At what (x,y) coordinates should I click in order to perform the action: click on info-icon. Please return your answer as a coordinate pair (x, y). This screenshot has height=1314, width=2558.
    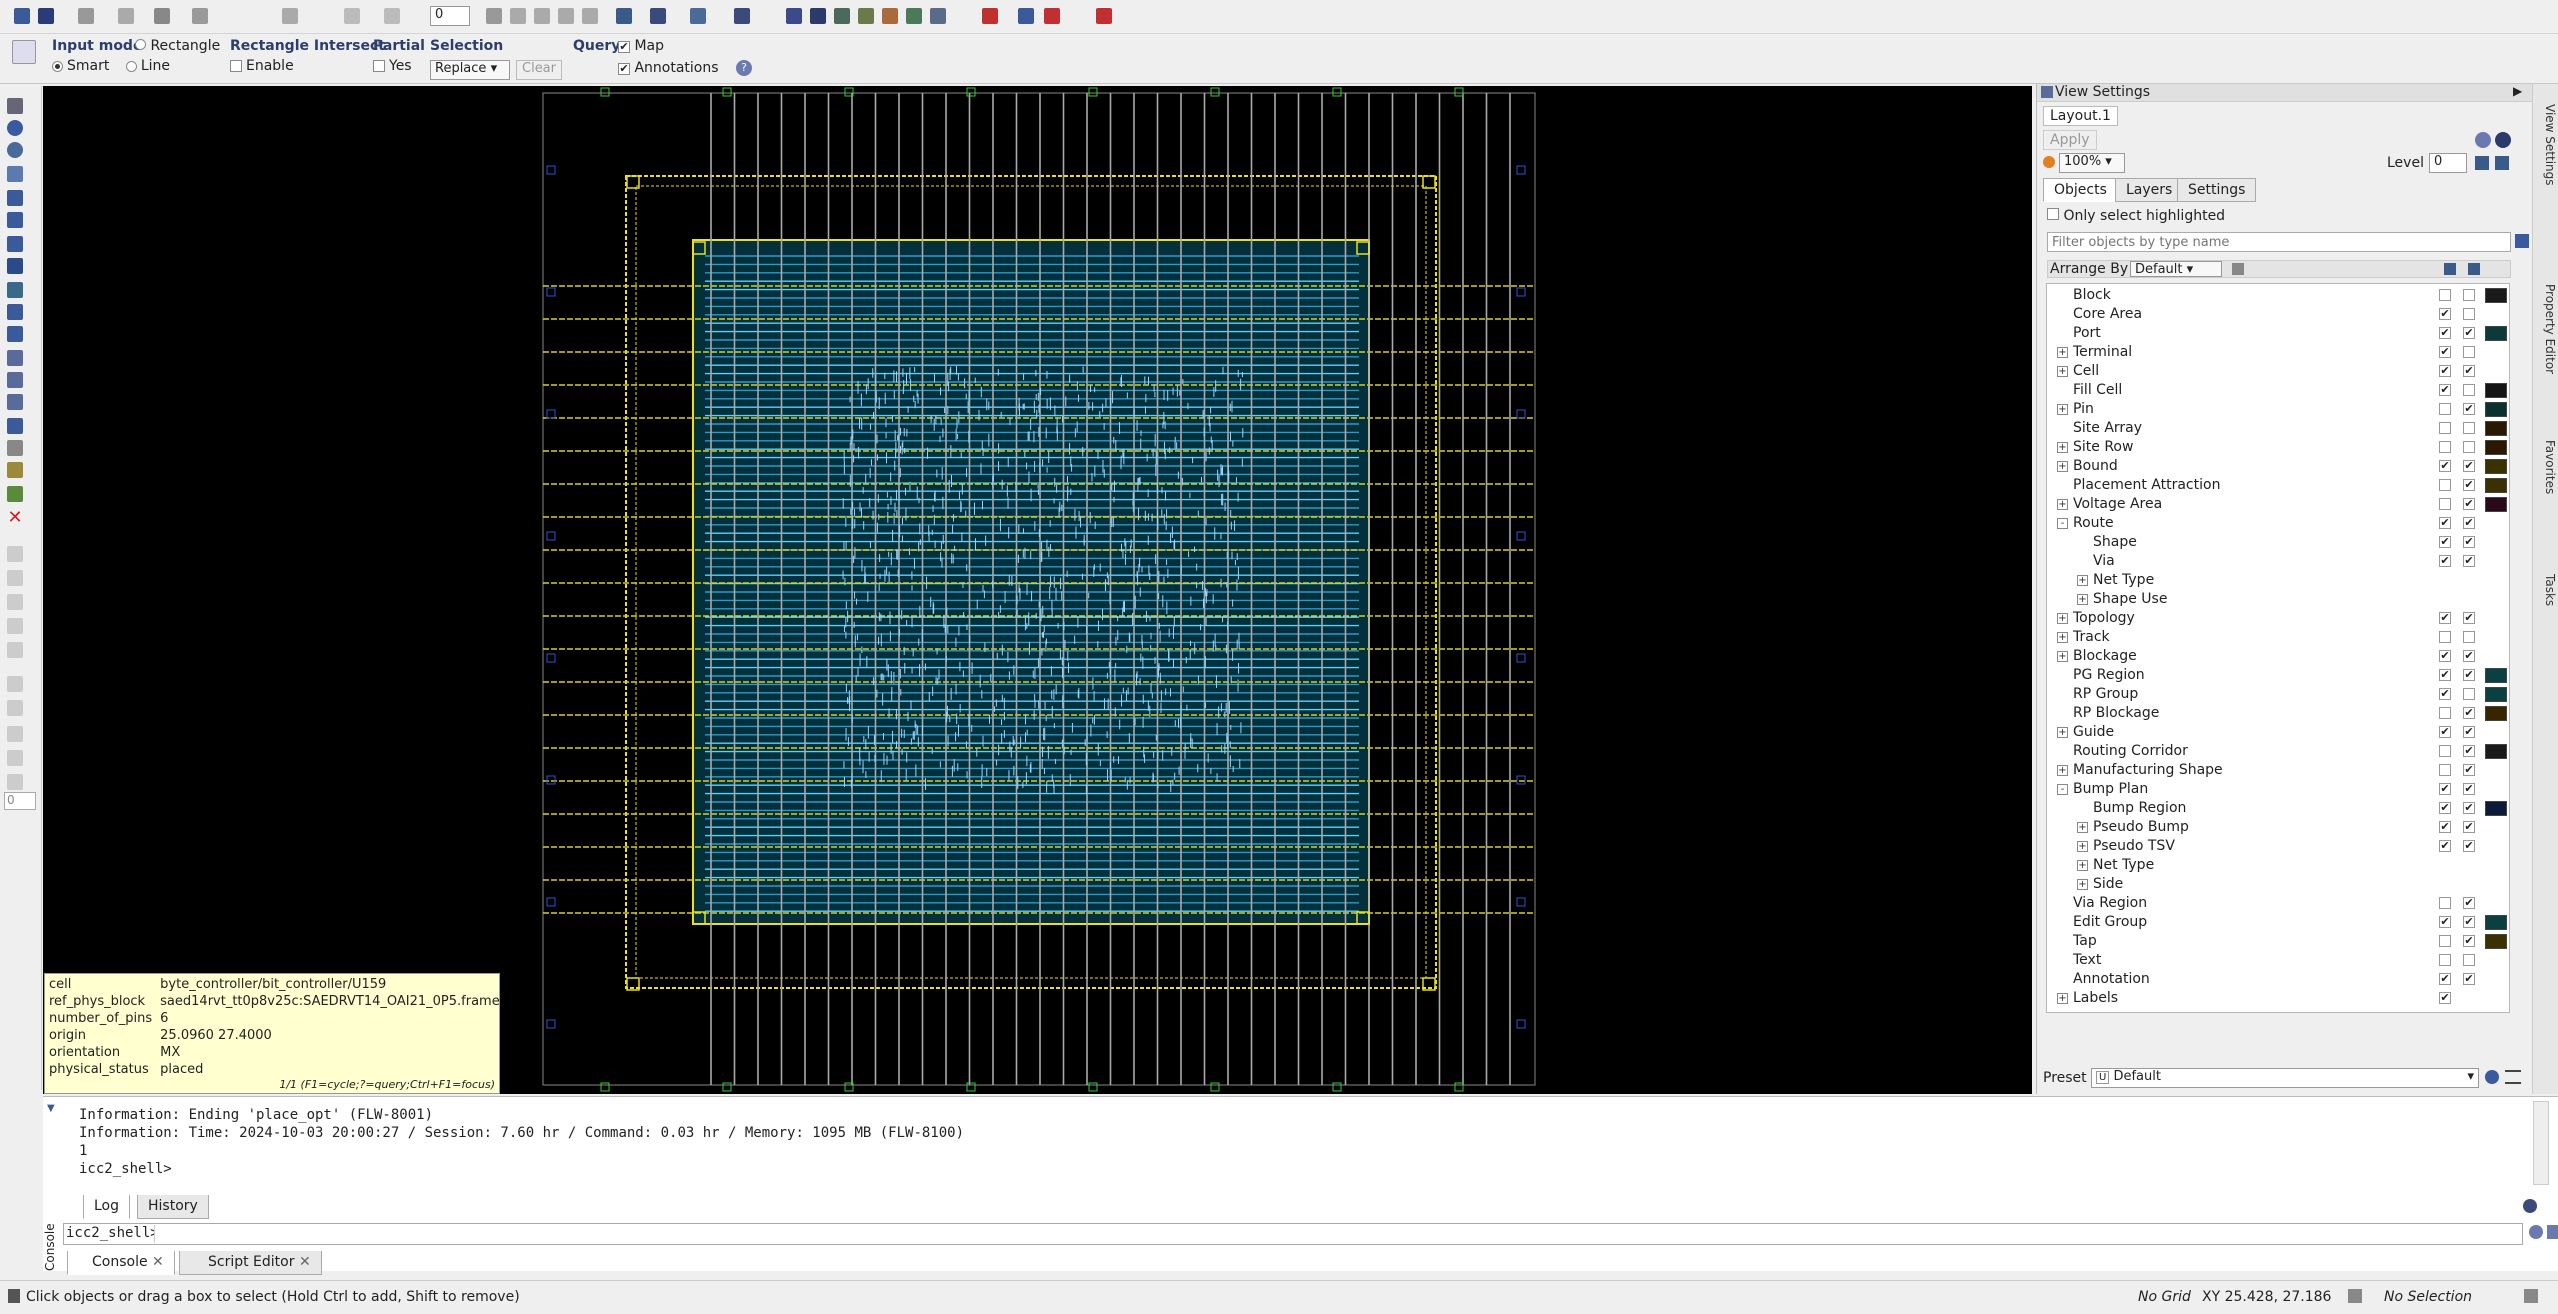
    Looking at the image, I should click on (15, 128).